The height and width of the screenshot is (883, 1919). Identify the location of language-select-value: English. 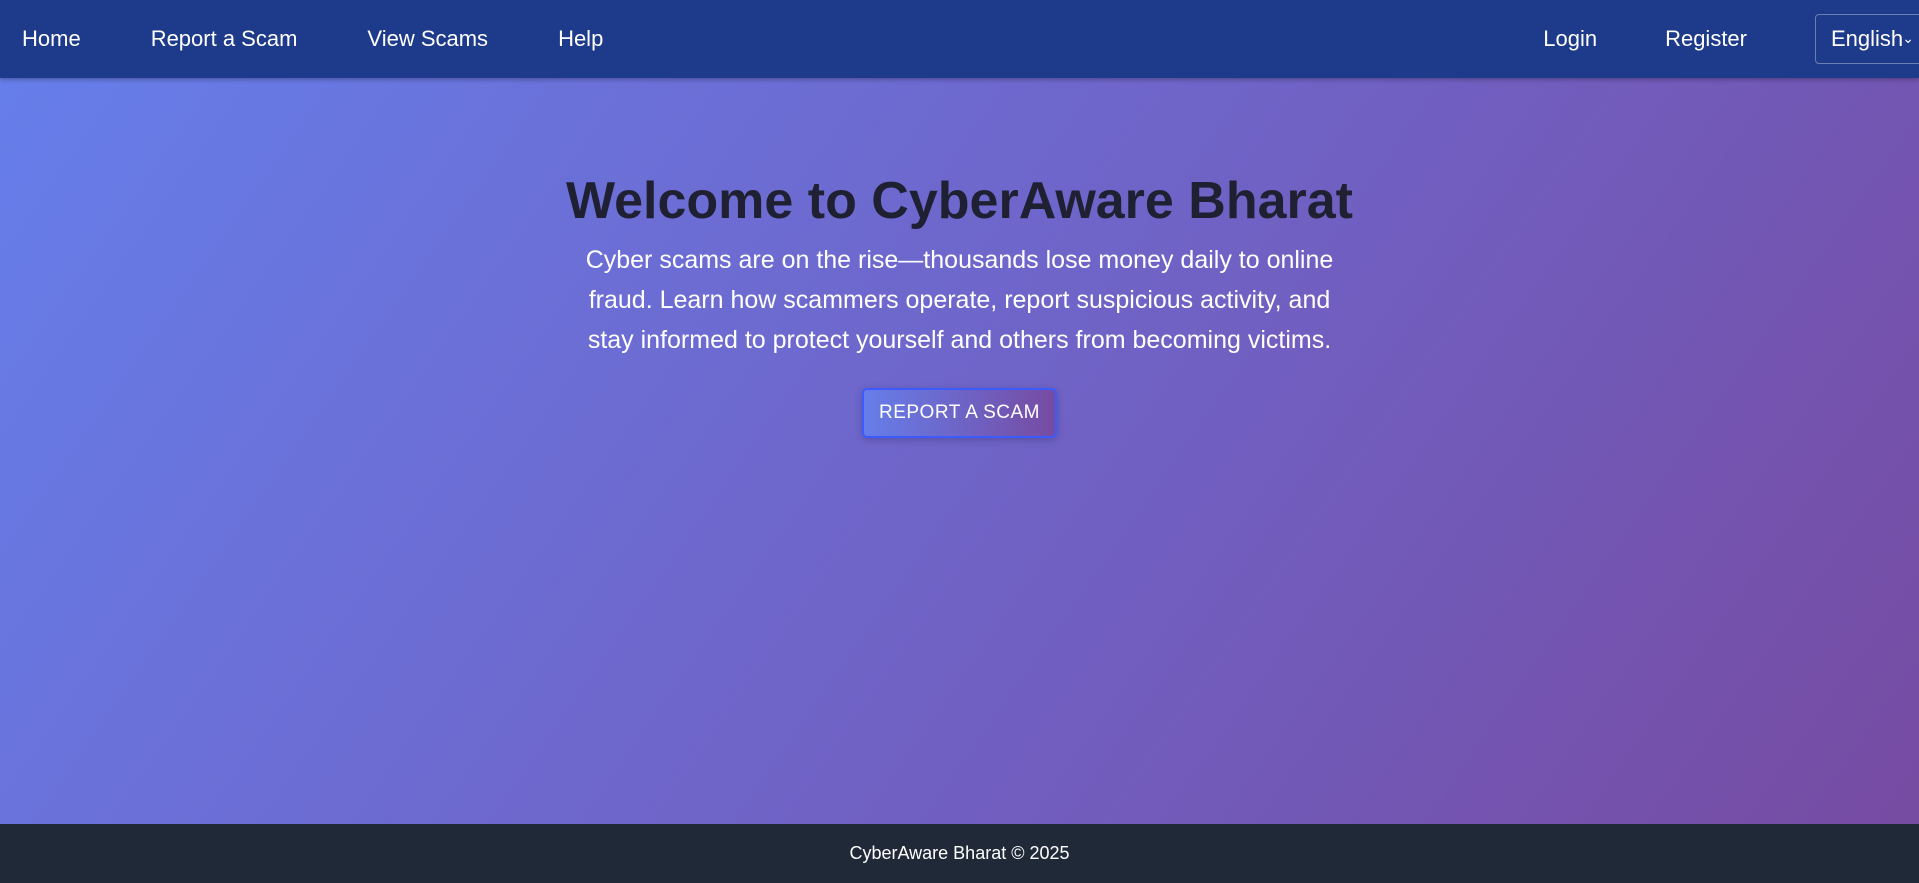
(1867, 38).